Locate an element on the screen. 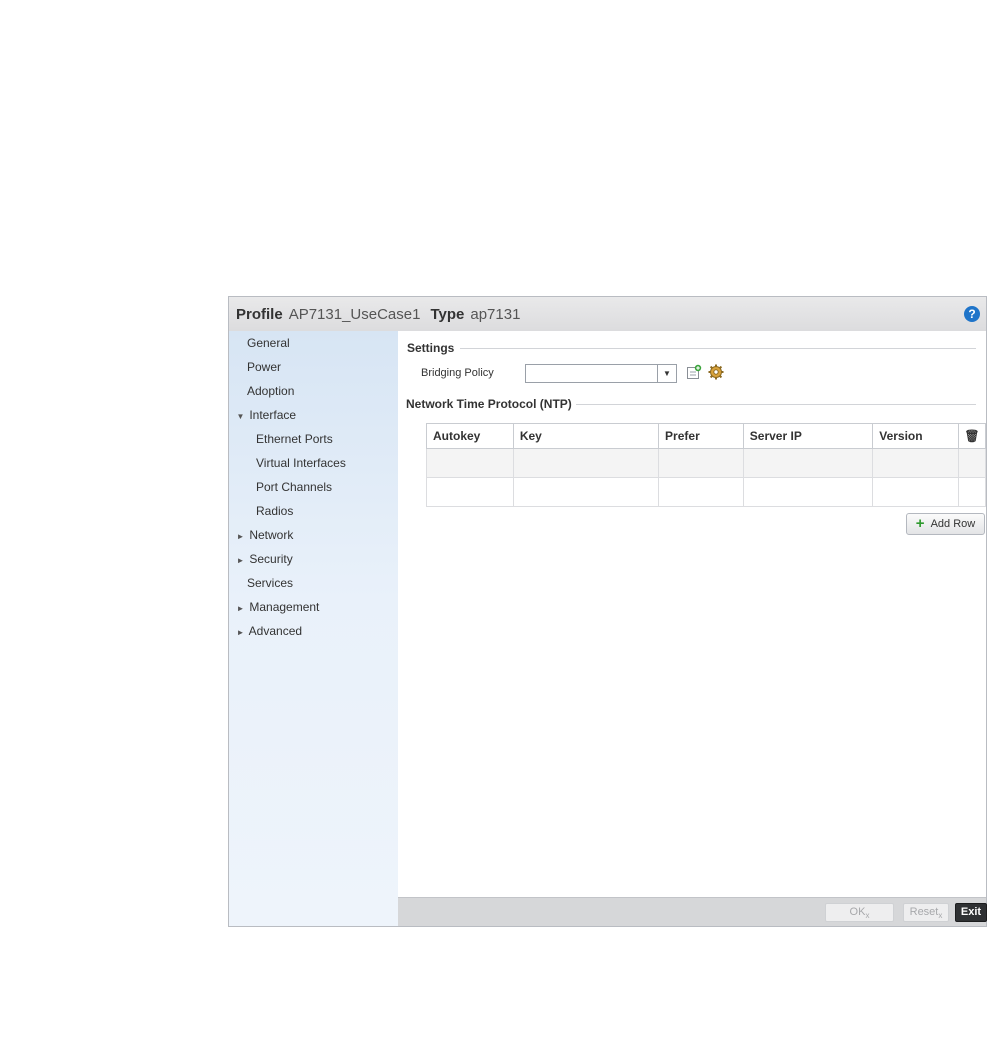 This screenshot has width=987, height=1049. sidebar-item-power: Power is located at coordinates (264, 367).